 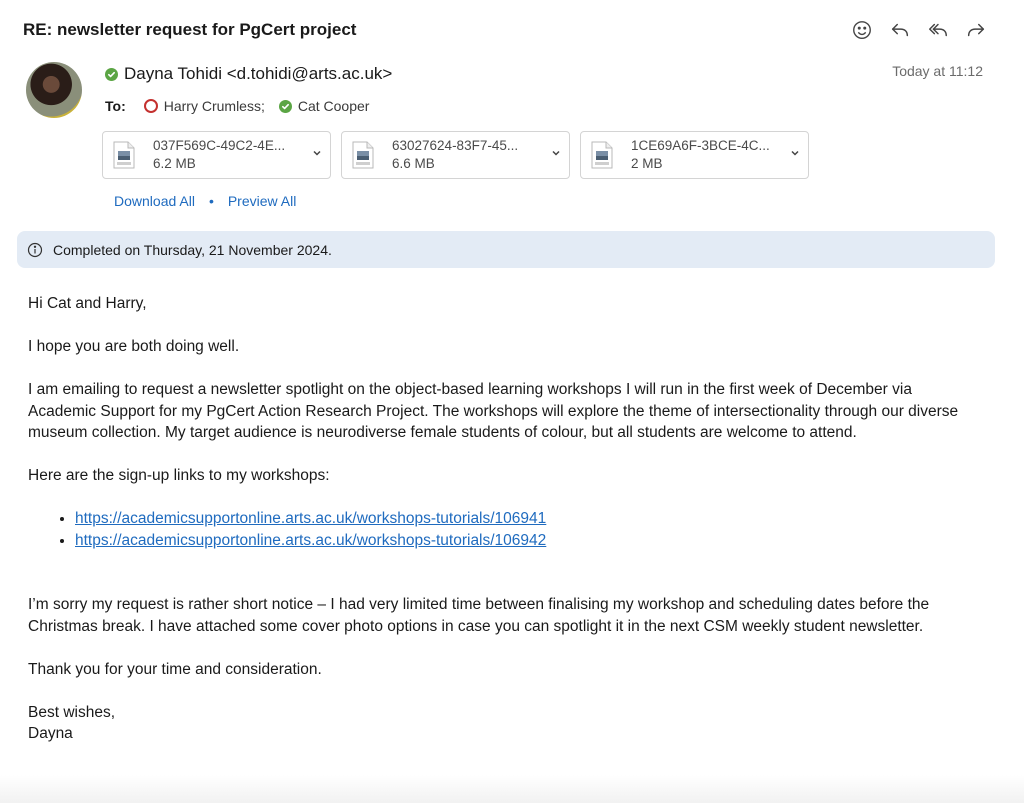 I want to click on to-label: To:, so click(x=115, y=106).